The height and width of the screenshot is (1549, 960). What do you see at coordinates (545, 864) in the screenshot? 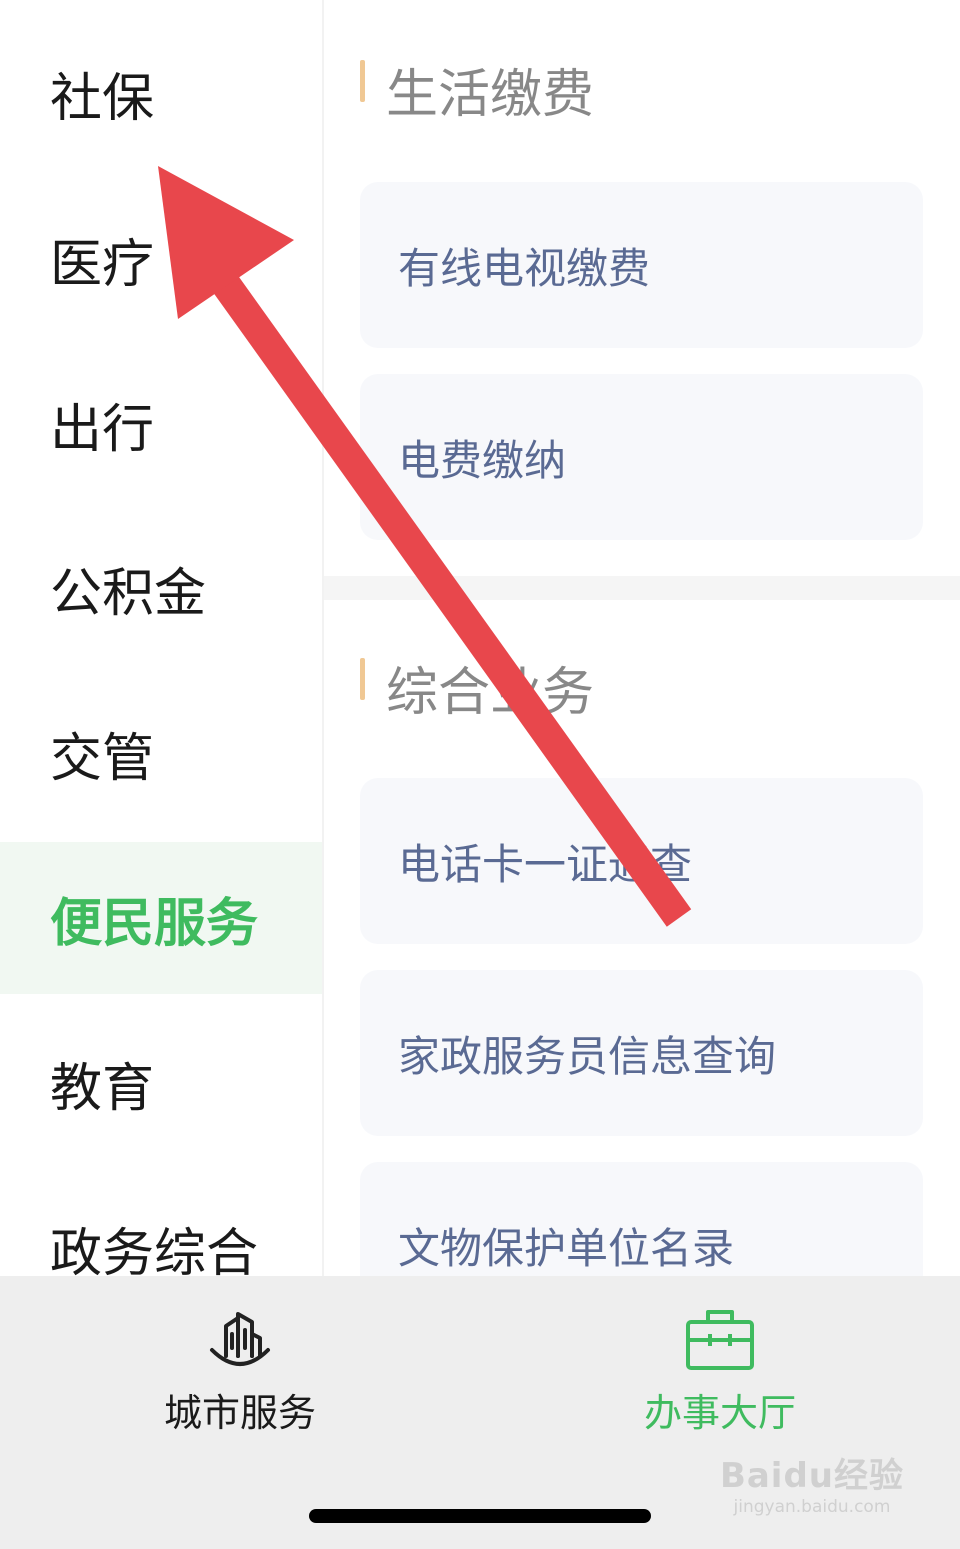
I see `service-card-label: 电话卡一证通查` at bounding box center [545, 864].